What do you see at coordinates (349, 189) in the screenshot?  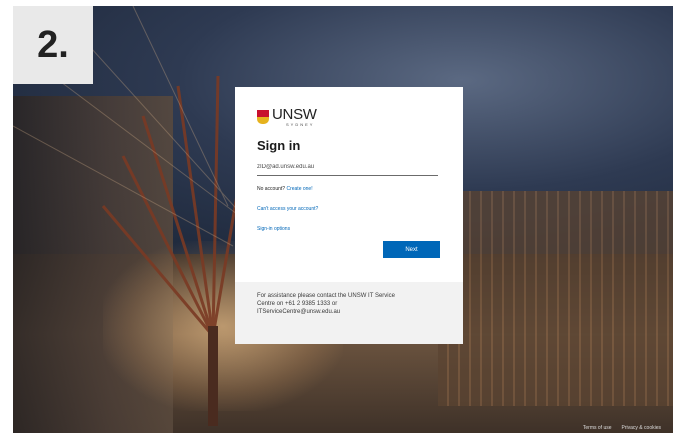 I see `no-account-row: No account? Create one!` at bounding box center [349, 189].